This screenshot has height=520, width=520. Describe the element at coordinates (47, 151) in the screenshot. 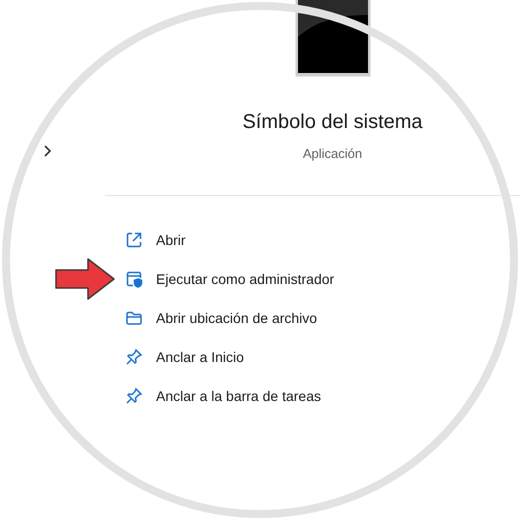

I see `chevron-right-icon` at that location.